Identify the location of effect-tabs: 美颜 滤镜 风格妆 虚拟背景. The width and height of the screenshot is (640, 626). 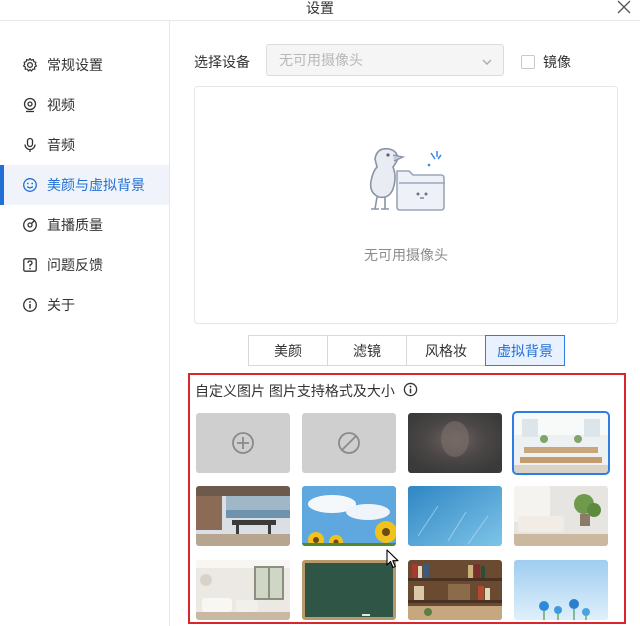
(406, 350).